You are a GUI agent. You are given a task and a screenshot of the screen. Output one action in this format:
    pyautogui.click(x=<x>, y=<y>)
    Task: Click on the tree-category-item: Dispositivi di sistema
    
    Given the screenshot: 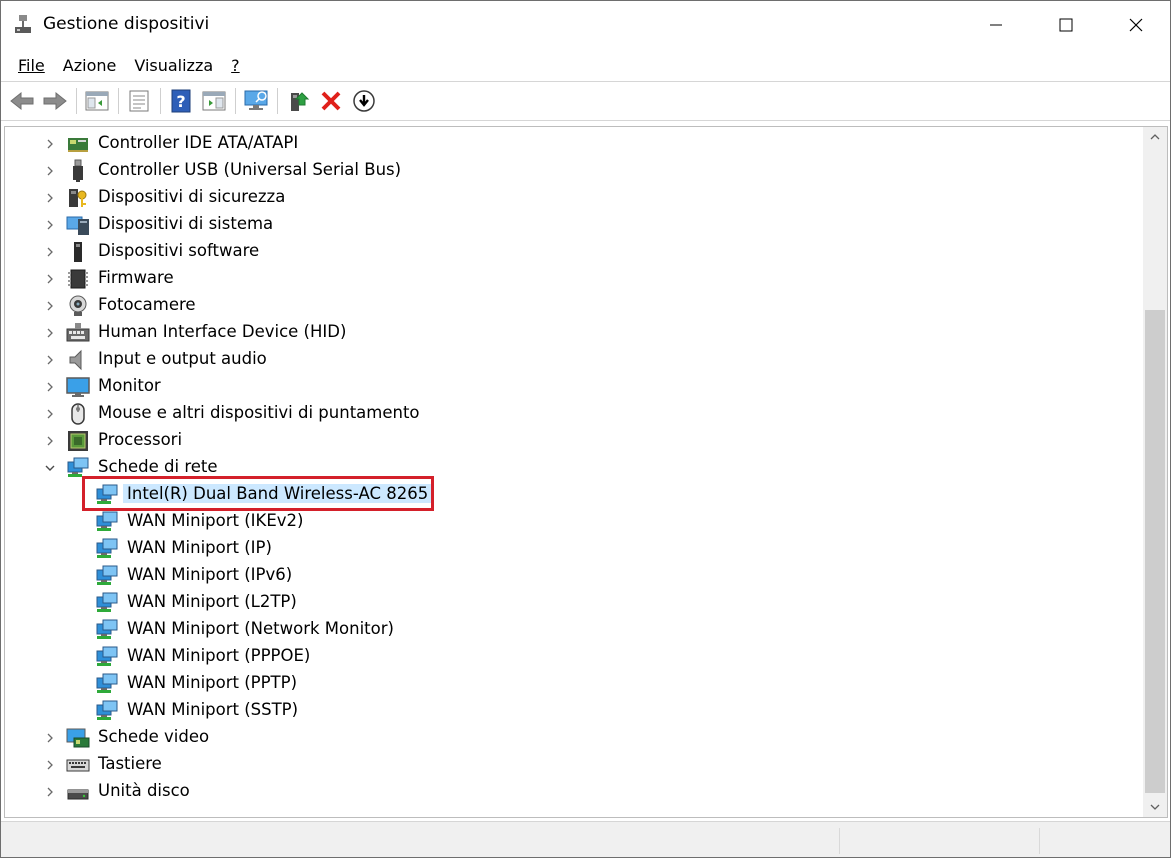 What is the action you would take?
    pyautogui.click(x=575, y=224)
    